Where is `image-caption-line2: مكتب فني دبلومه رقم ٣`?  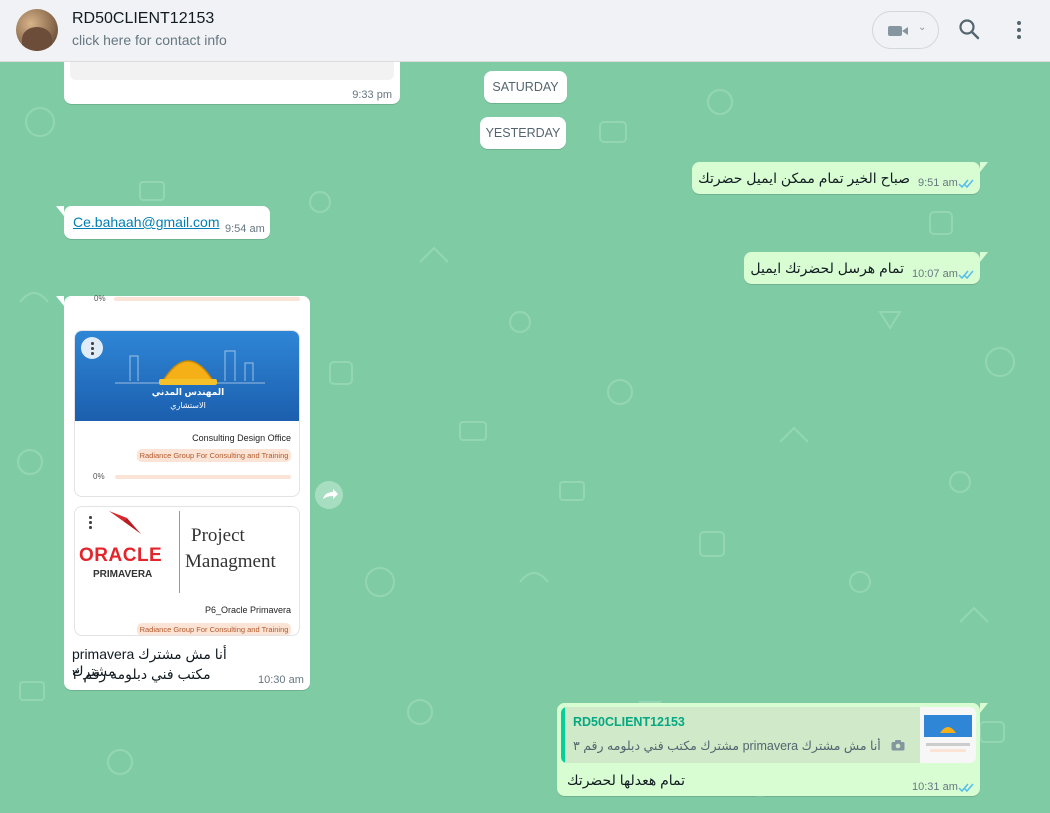 image-caption-line2: مكتب فني دبلومه رقم ٣ is located at coordinates (141, 674).